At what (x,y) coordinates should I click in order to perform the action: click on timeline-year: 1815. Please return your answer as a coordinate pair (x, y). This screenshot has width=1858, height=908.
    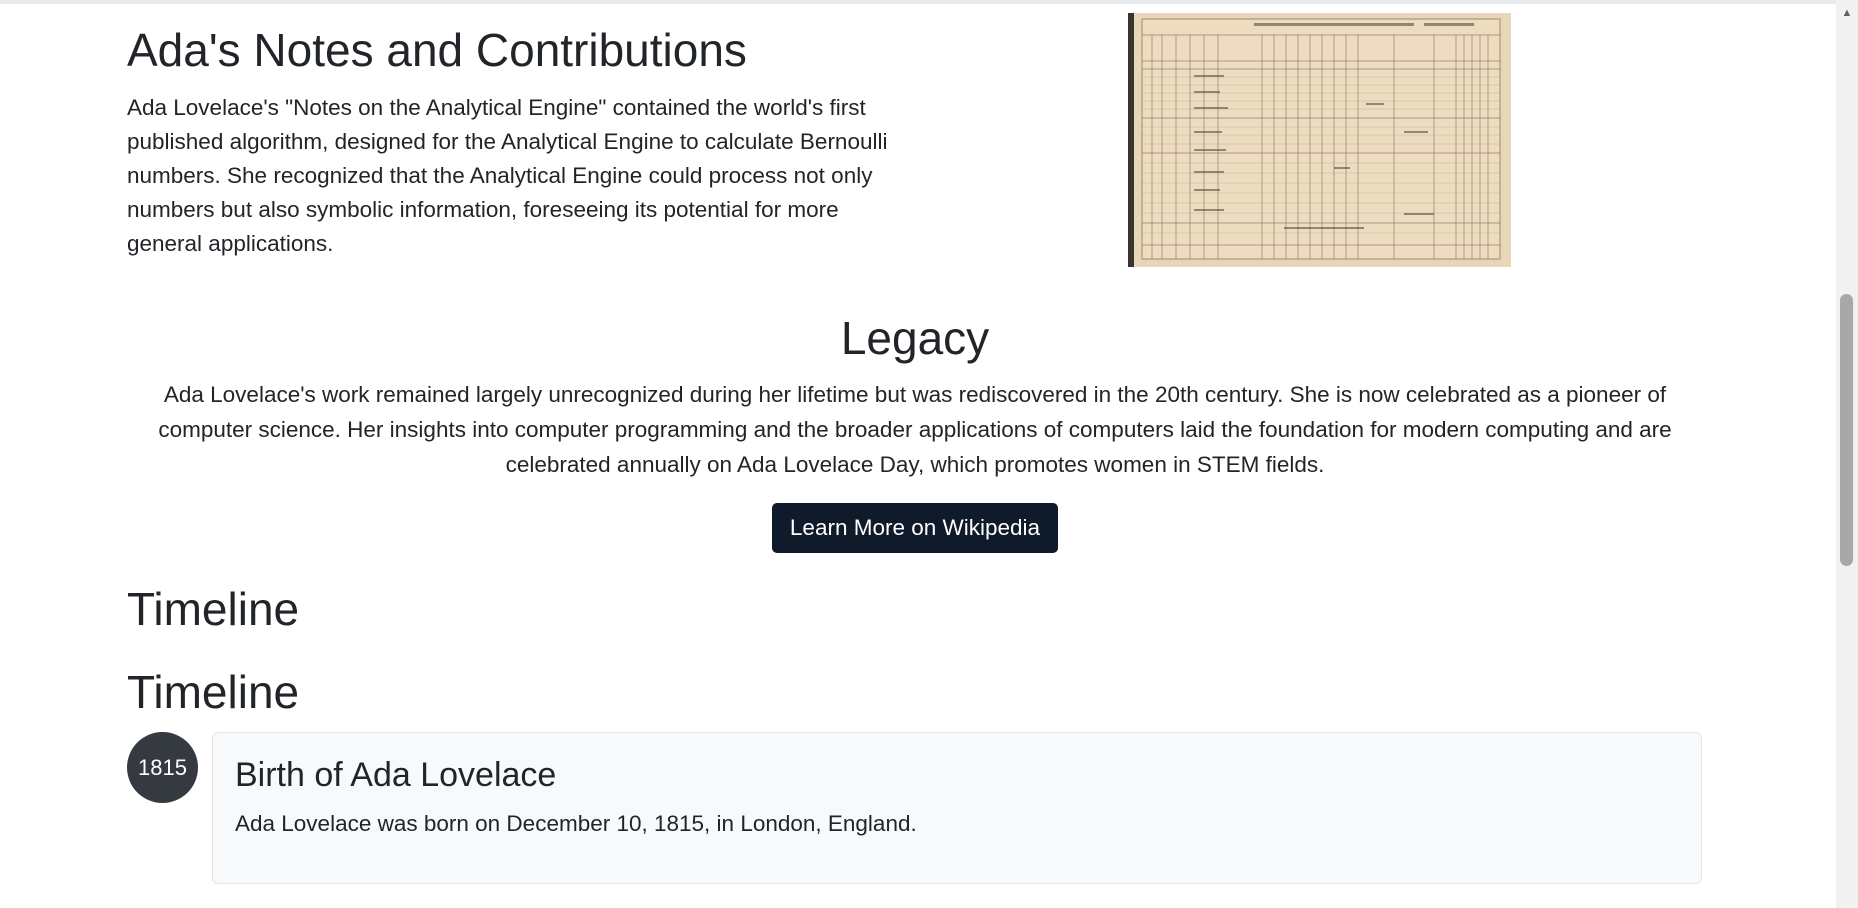
    Looking at the image, I should click on (162, 767).